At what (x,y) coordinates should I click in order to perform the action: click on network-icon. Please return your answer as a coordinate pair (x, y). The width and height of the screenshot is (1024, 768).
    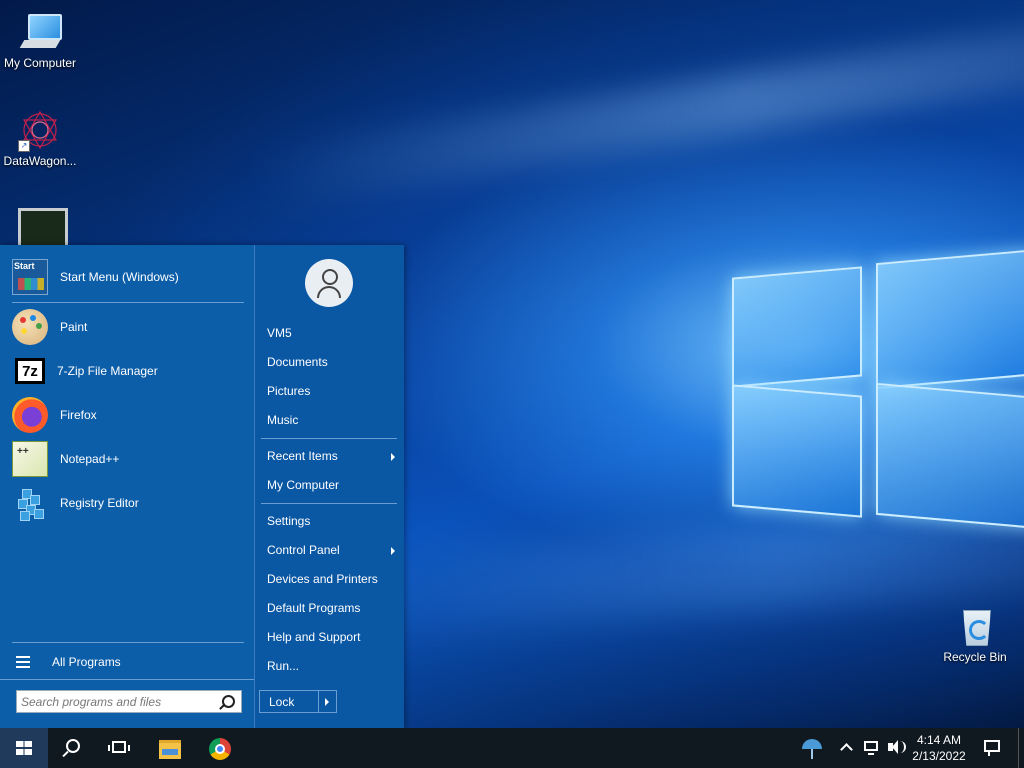
    Looking at the image, I should click on (871, 748).